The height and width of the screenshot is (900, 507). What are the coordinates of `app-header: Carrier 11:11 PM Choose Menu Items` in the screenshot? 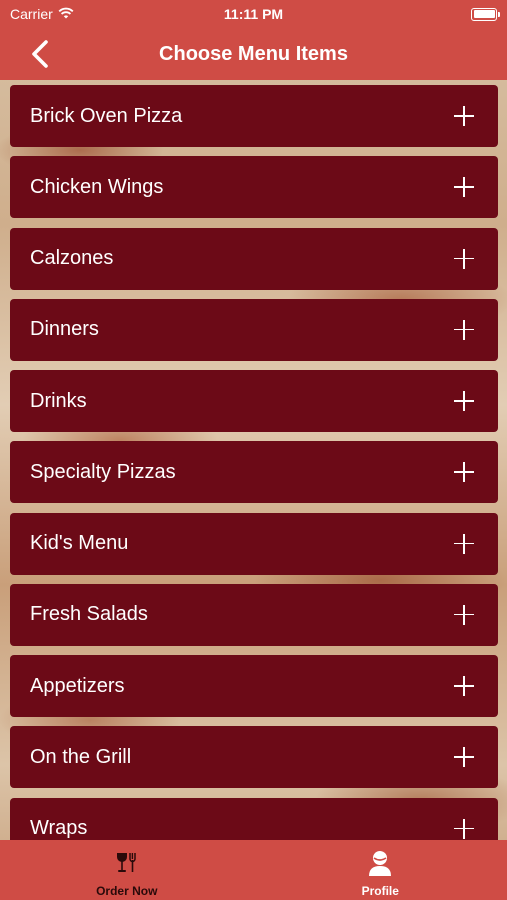 It's located at (253, 40).